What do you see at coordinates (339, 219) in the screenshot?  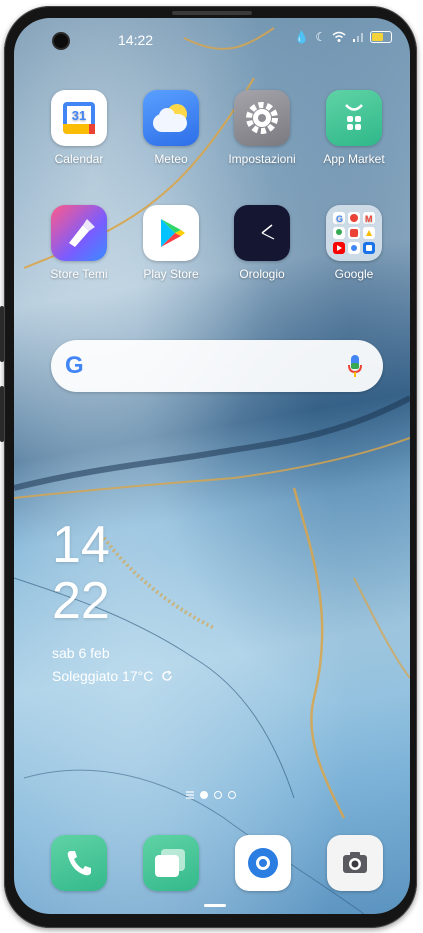 I see `svg-text: G` at bounding box center [339, 219].